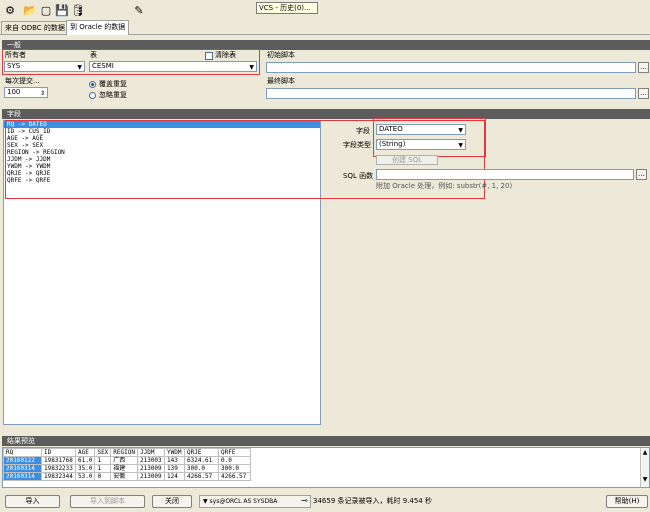  What do you see at coordinates (174, 468) in the screenshot?
I see `table-cell: 139` at bounding box center [174, 468].